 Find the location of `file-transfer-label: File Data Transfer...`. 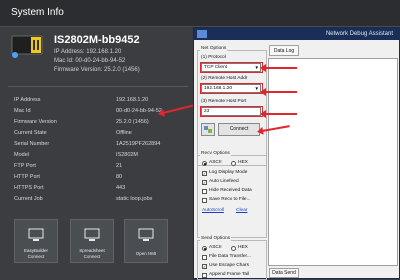

file-transfer-label: File Data Transfer... is located at coordinates (230, 256).